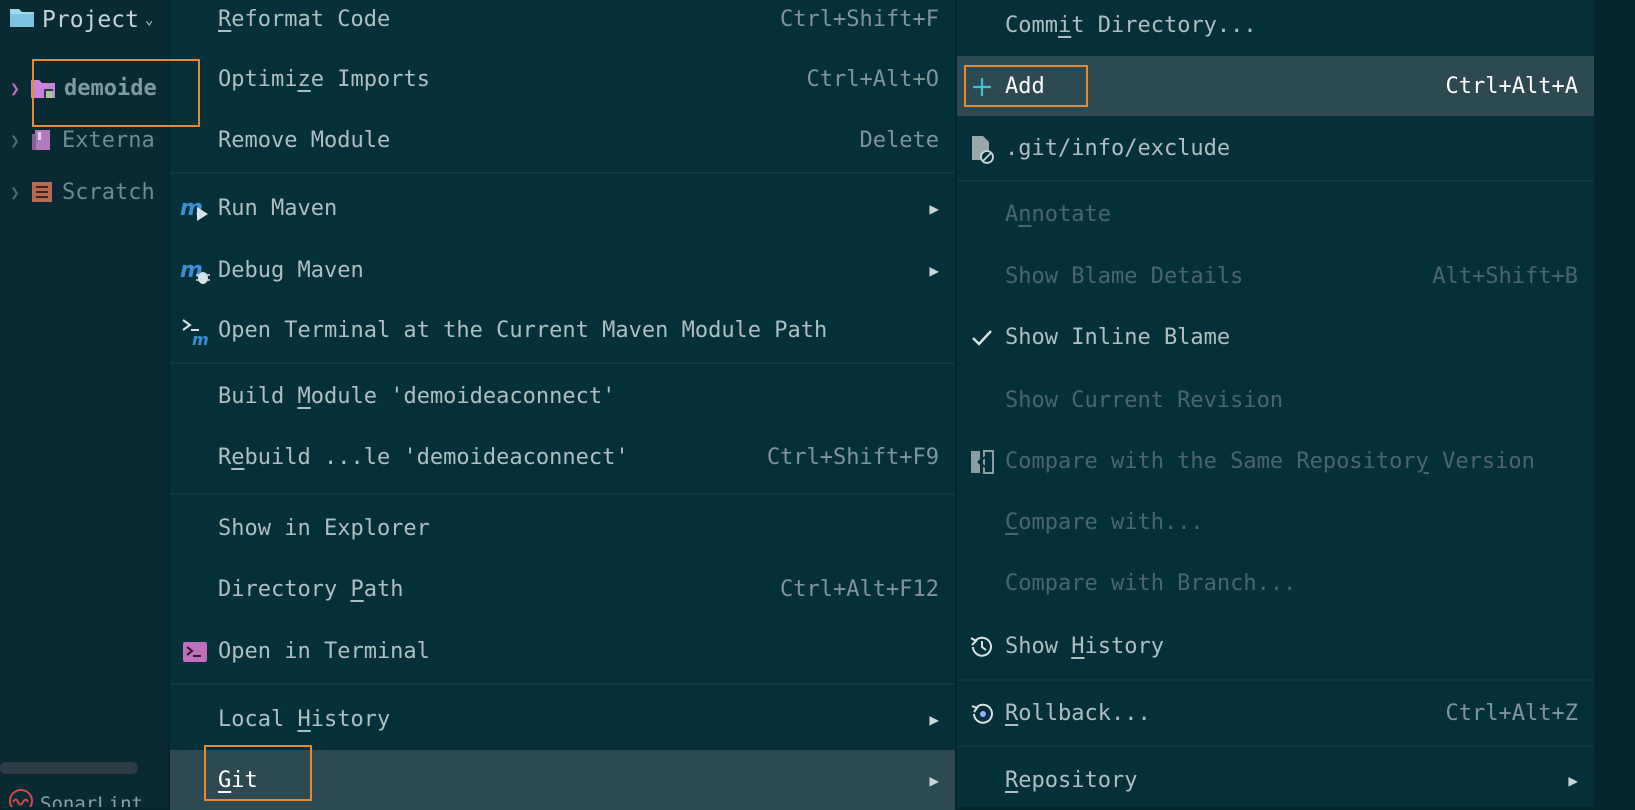 This screenshot has height=810, width=1635. Describe the element at coordinates (859, 589) in the screenshot. I see `shortcut: Ctrl+Alt+F12` at that location.